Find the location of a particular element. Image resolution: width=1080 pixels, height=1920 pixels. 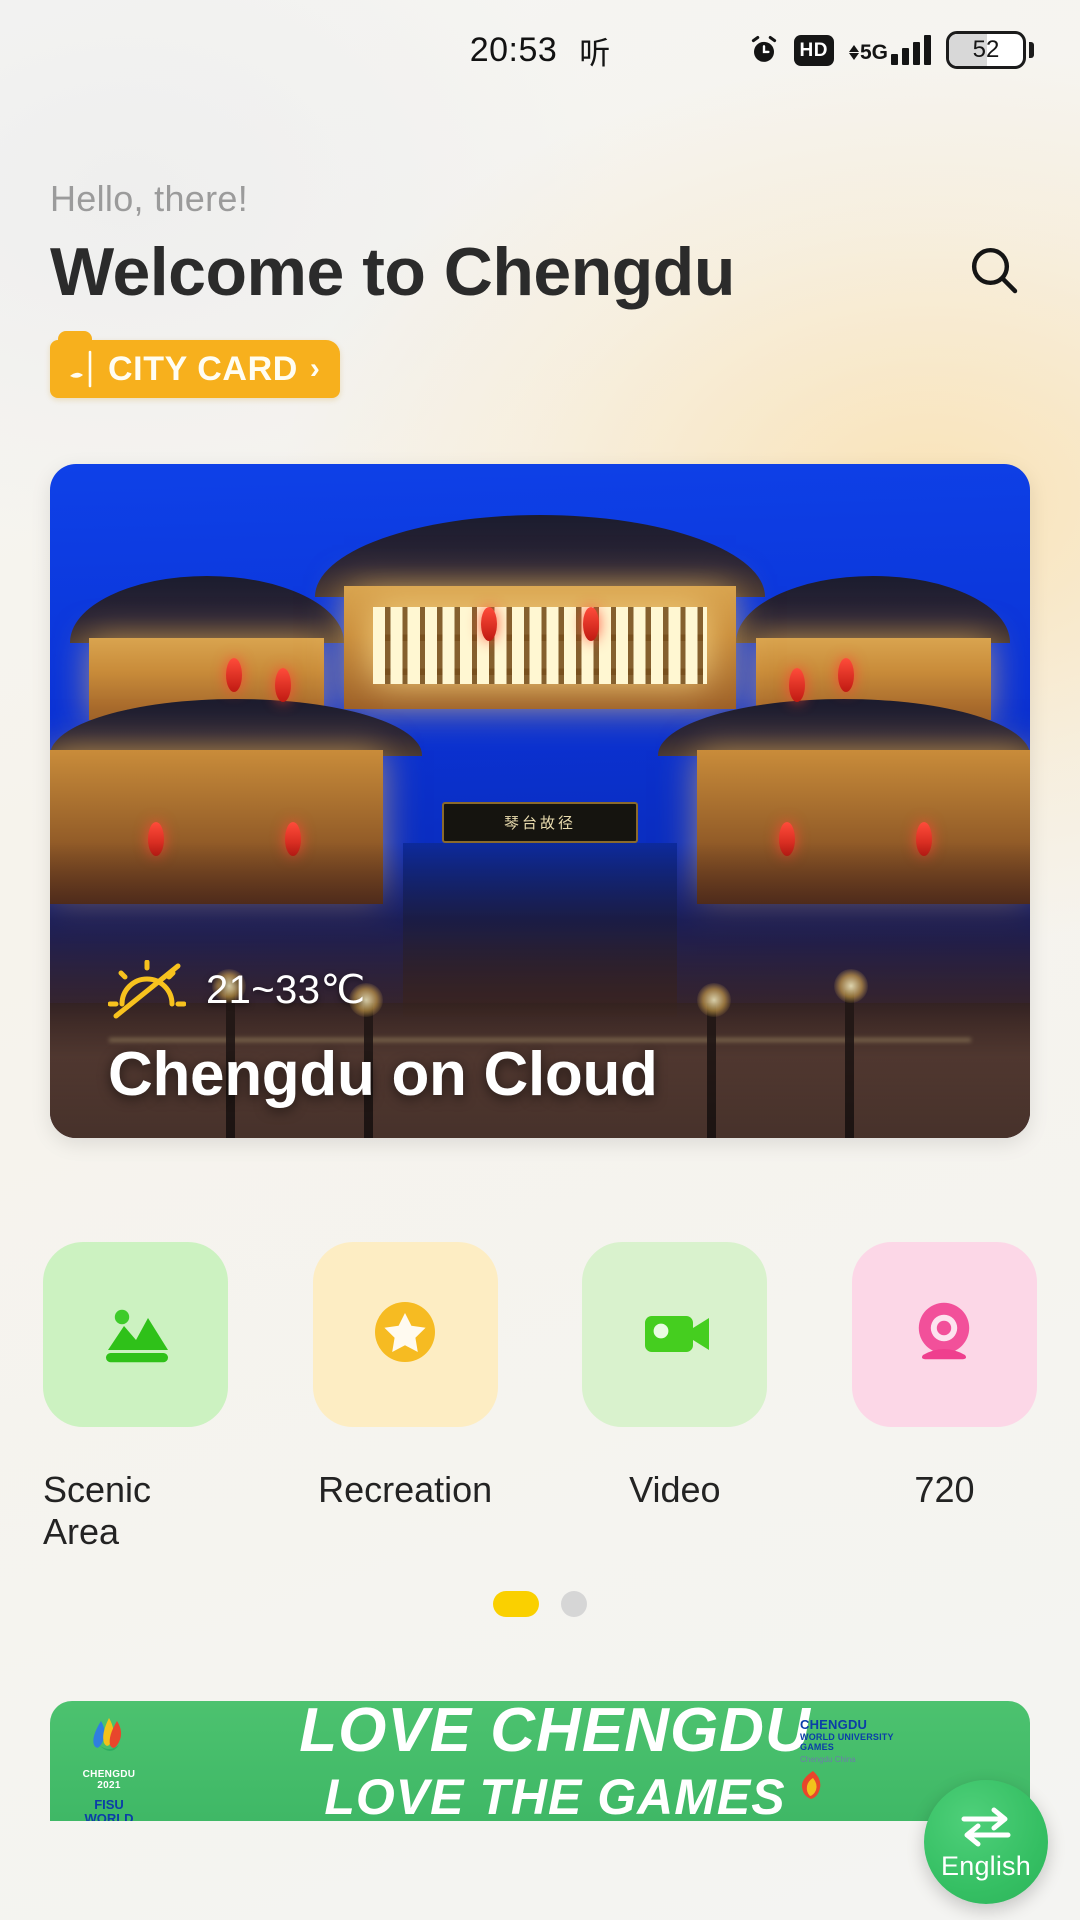

tile-scenic-area: Scenic Area is located at coordinates (135, 1397).